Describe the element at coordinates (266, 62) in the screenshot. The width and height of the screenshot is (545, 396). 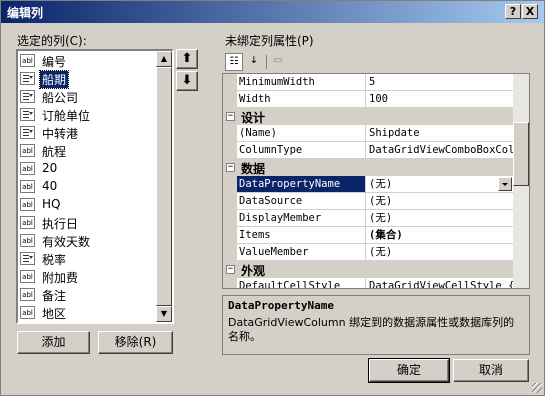
I see `toolbar-divider` at that location.